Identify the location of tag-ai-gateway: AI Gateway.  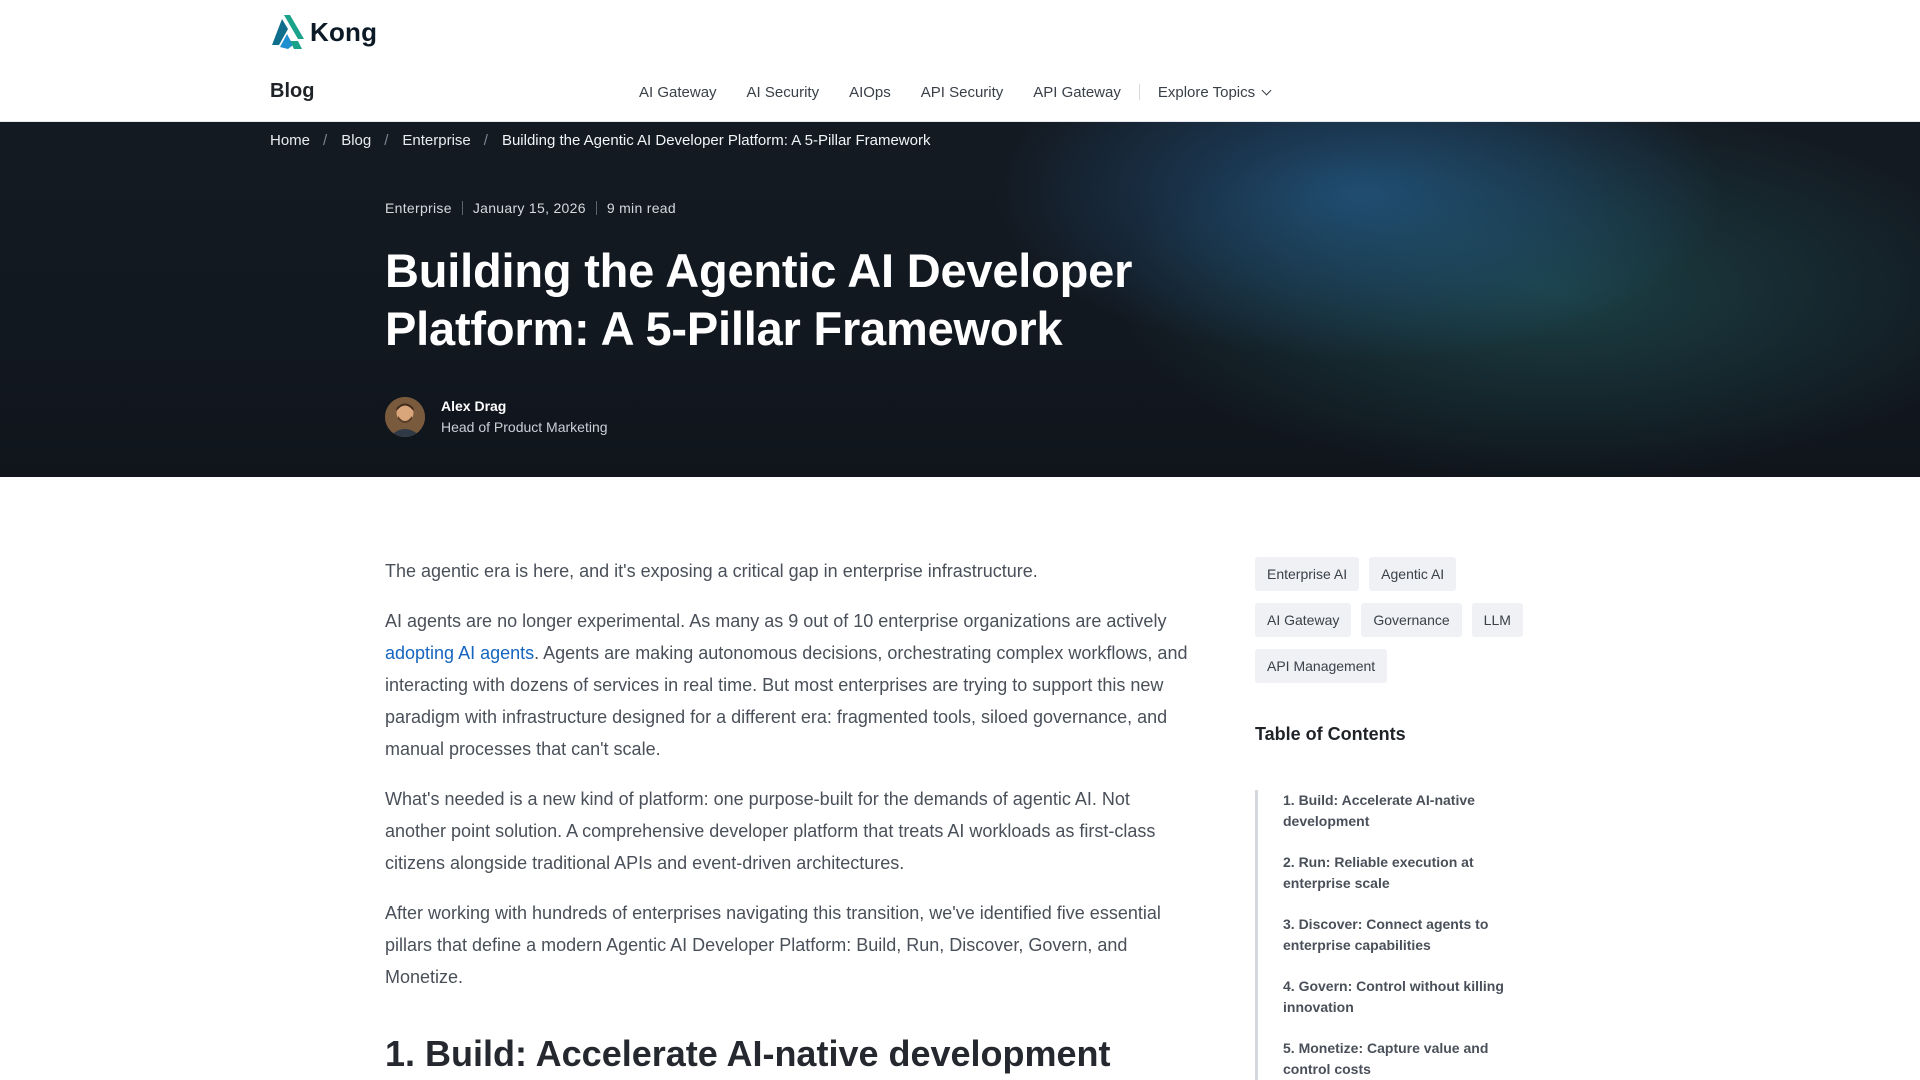
(1303, 620).